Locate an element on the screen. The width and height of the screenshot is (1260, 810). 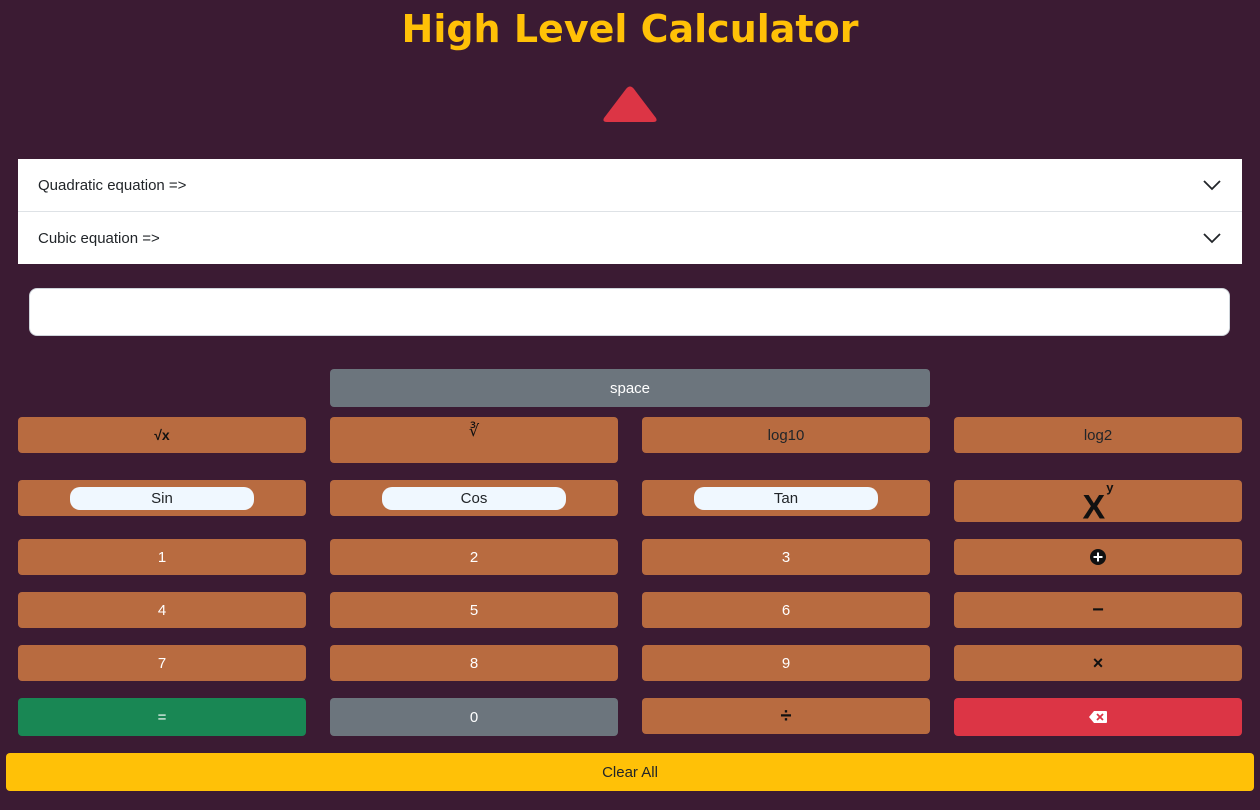
cos-label: Cos is located at coordinates (474, 498).